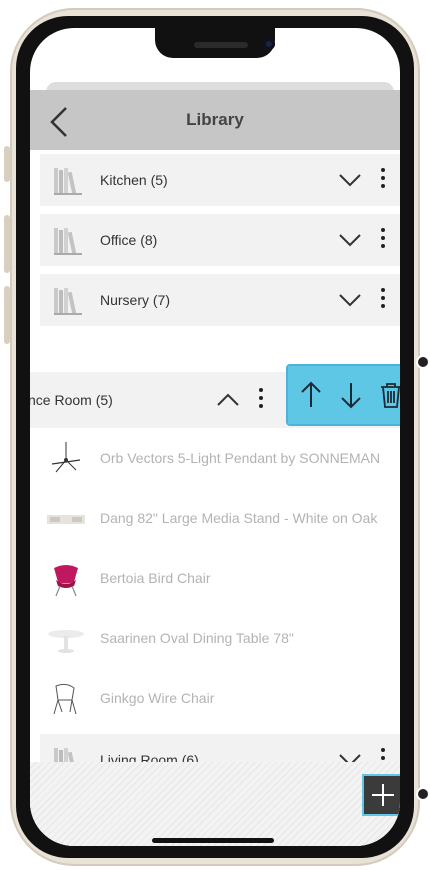  What do you see at coordinates (215, 804) in the screenshot?
I see `footer-area` at bounding box center [215, 804].